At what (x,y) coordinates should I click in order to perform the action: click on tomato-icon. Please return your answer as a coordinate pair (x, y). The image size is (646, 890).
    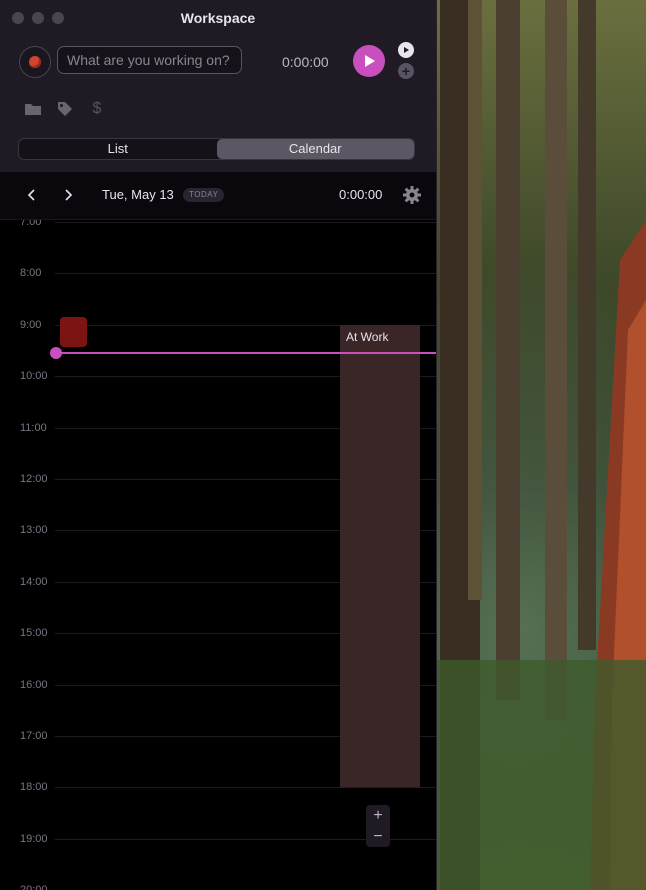
    Looking at the image, I should click on (35, 62).